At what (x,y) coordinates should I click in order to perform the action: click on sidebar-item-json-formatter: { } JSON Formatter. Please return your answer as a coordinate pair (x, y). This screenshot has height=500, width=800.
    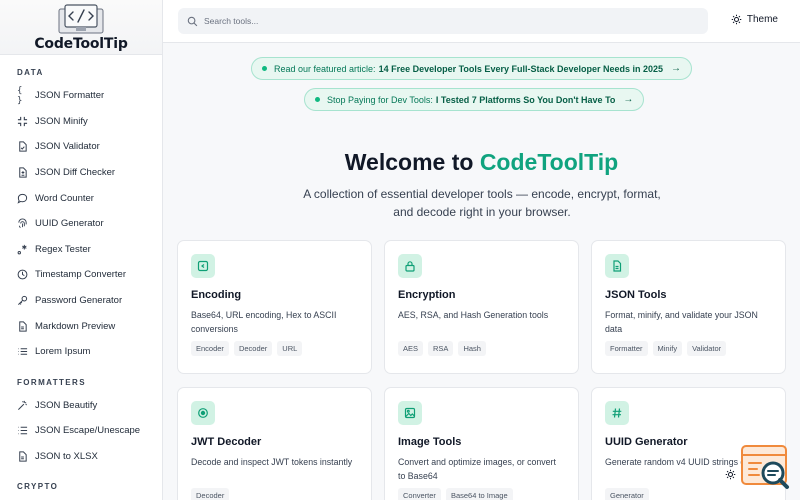
    Looking at the image, I should click on (81, 96).